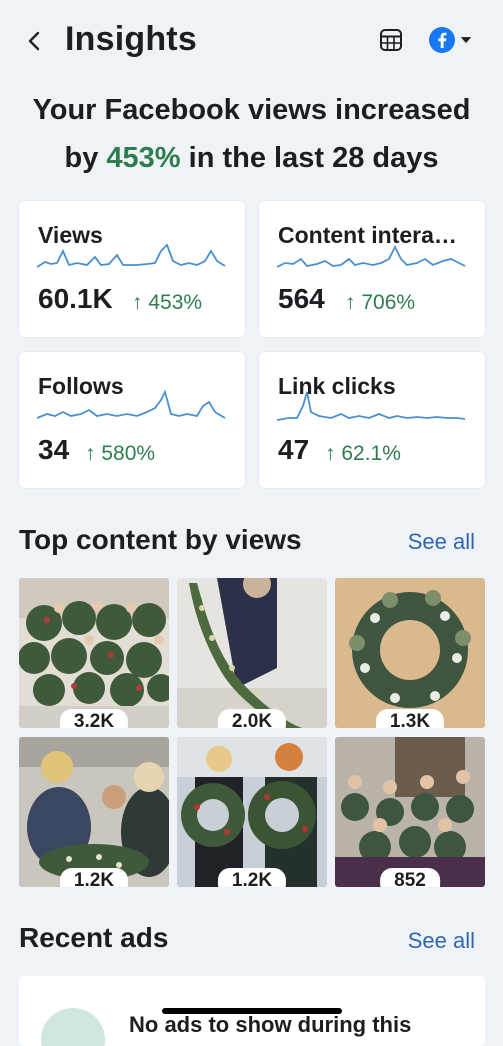 Image resolution: width=503 pixels, height=1046 pixels. Describe the element at coordinates (94, 718) in the screenshot. I see `views-badge: 3.2K` at that location.